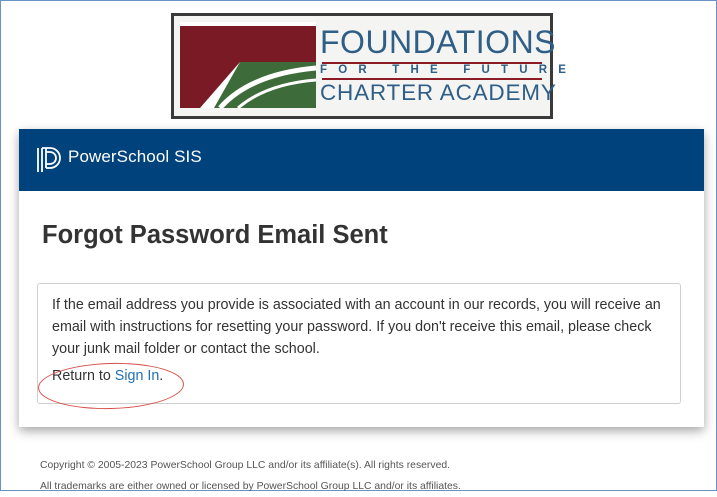  Describe the element at coordinates (248, 65) in the screenshot. I see `logo-road-graphic` at that location.